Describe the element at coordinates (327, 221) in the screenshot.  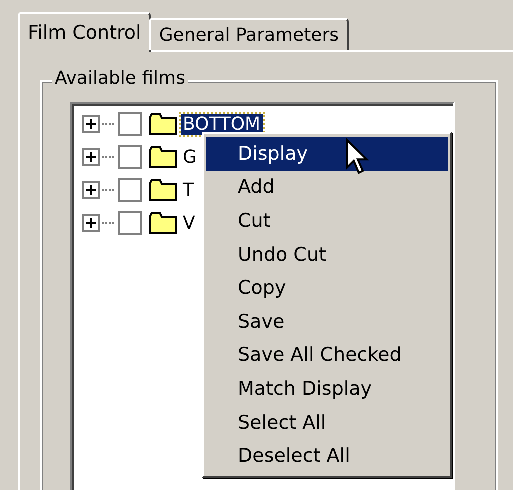
I see `menu-item: Cut` at that location.